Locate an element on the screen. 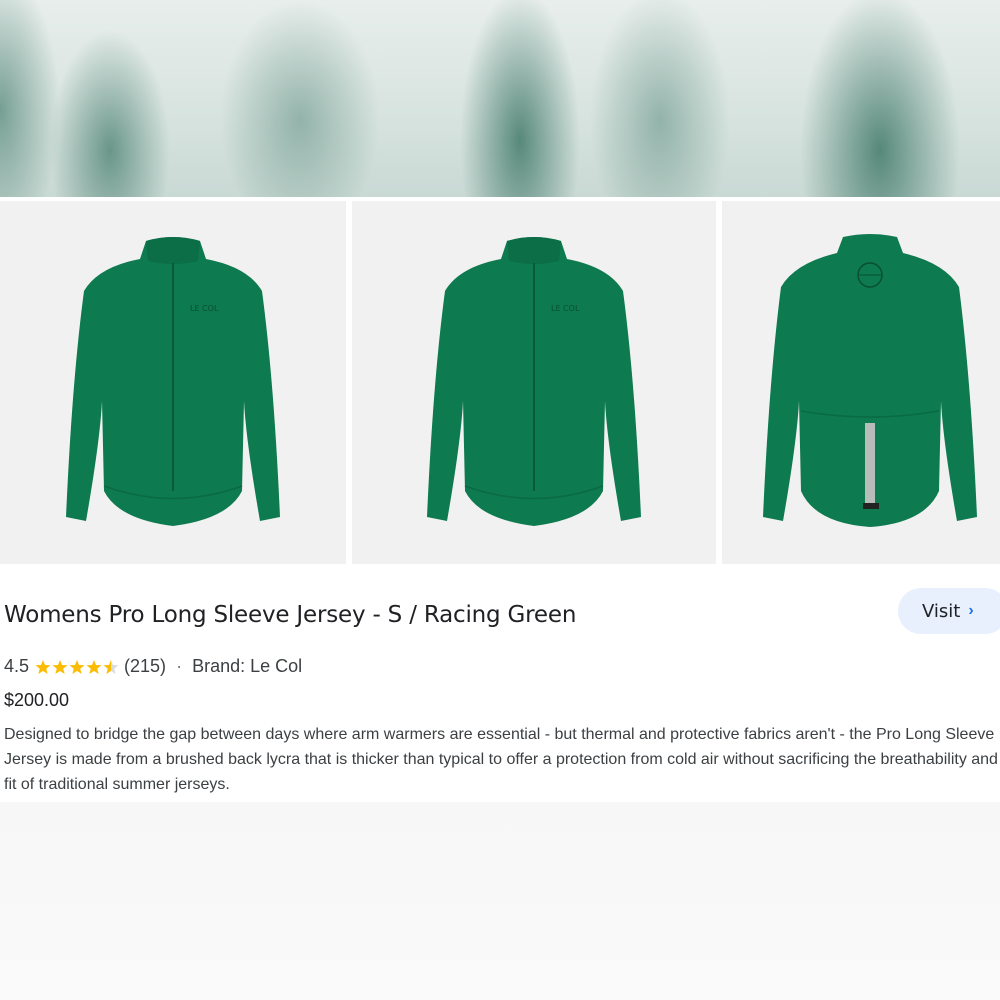 This screenshot has height=1000, width=1000. review-count: (215) is located at coordinates (145, 666).